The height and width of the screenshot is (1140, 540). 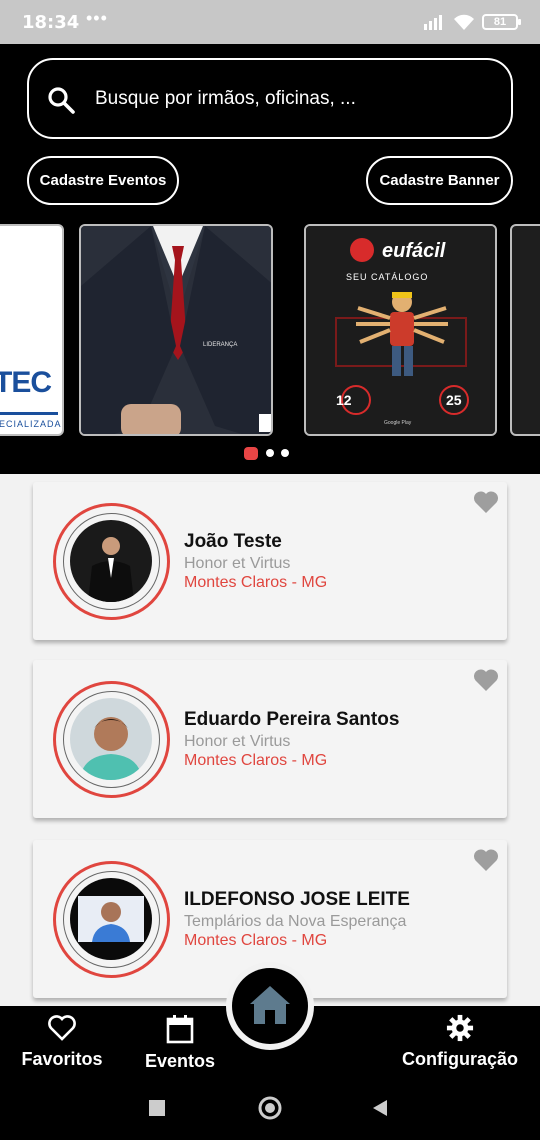 What do you see at coordinates (180, 1061) in the screenshot?
I see `nav-events-label: Eventos` at bounding box center [180, 1061].